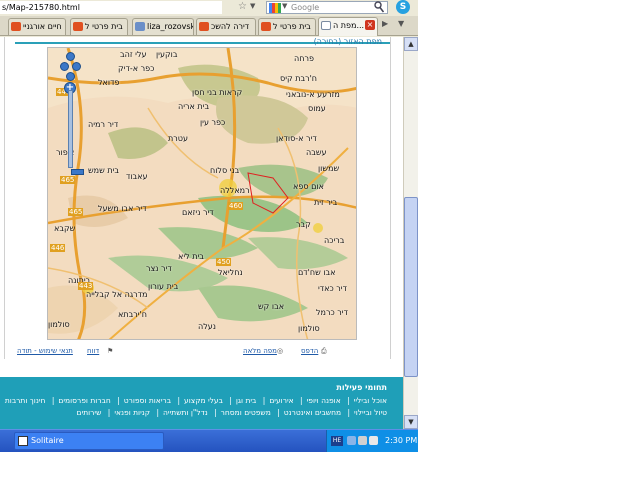  Describe the element at coordinates (213, 122) in the screenshot. I see `map-label: כפר עין` at that location.